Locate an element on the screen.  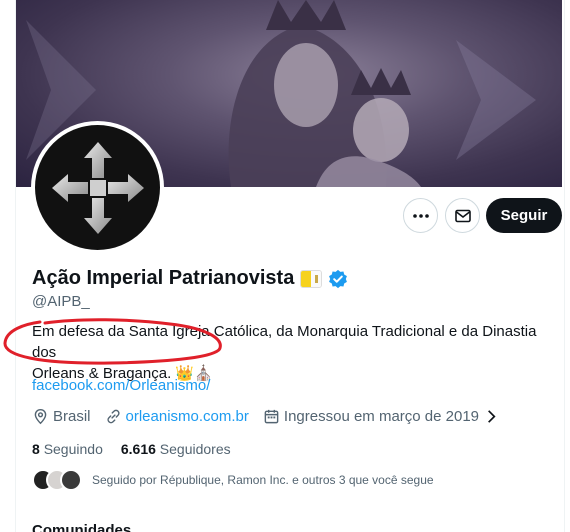
url-text: orleanismo.com.br is located at coordinates (187, 416).